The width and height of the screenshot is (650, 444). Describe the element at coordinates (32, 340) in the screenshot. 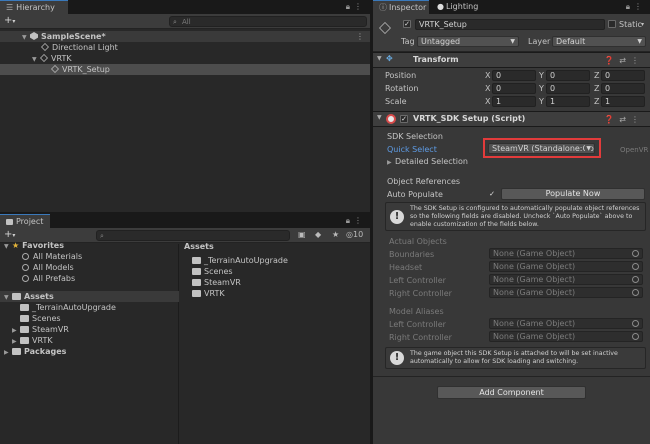

I see `assets-tree-item: ▶ VRTK` at that location.